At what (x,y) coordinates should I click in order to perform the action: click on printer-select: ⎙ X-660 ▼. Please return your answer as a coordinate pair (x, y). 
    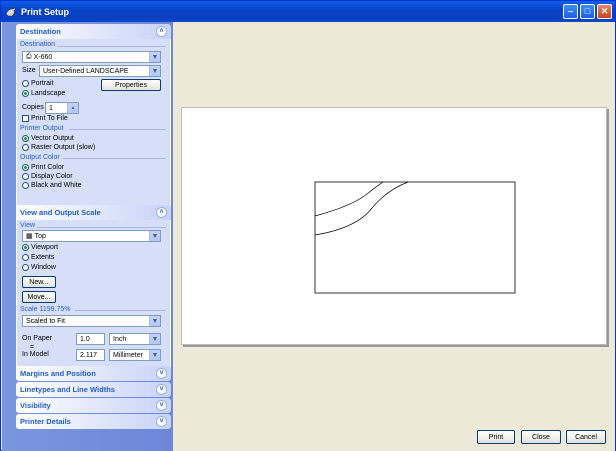
    Looking at the image, I should click on (91, 57).